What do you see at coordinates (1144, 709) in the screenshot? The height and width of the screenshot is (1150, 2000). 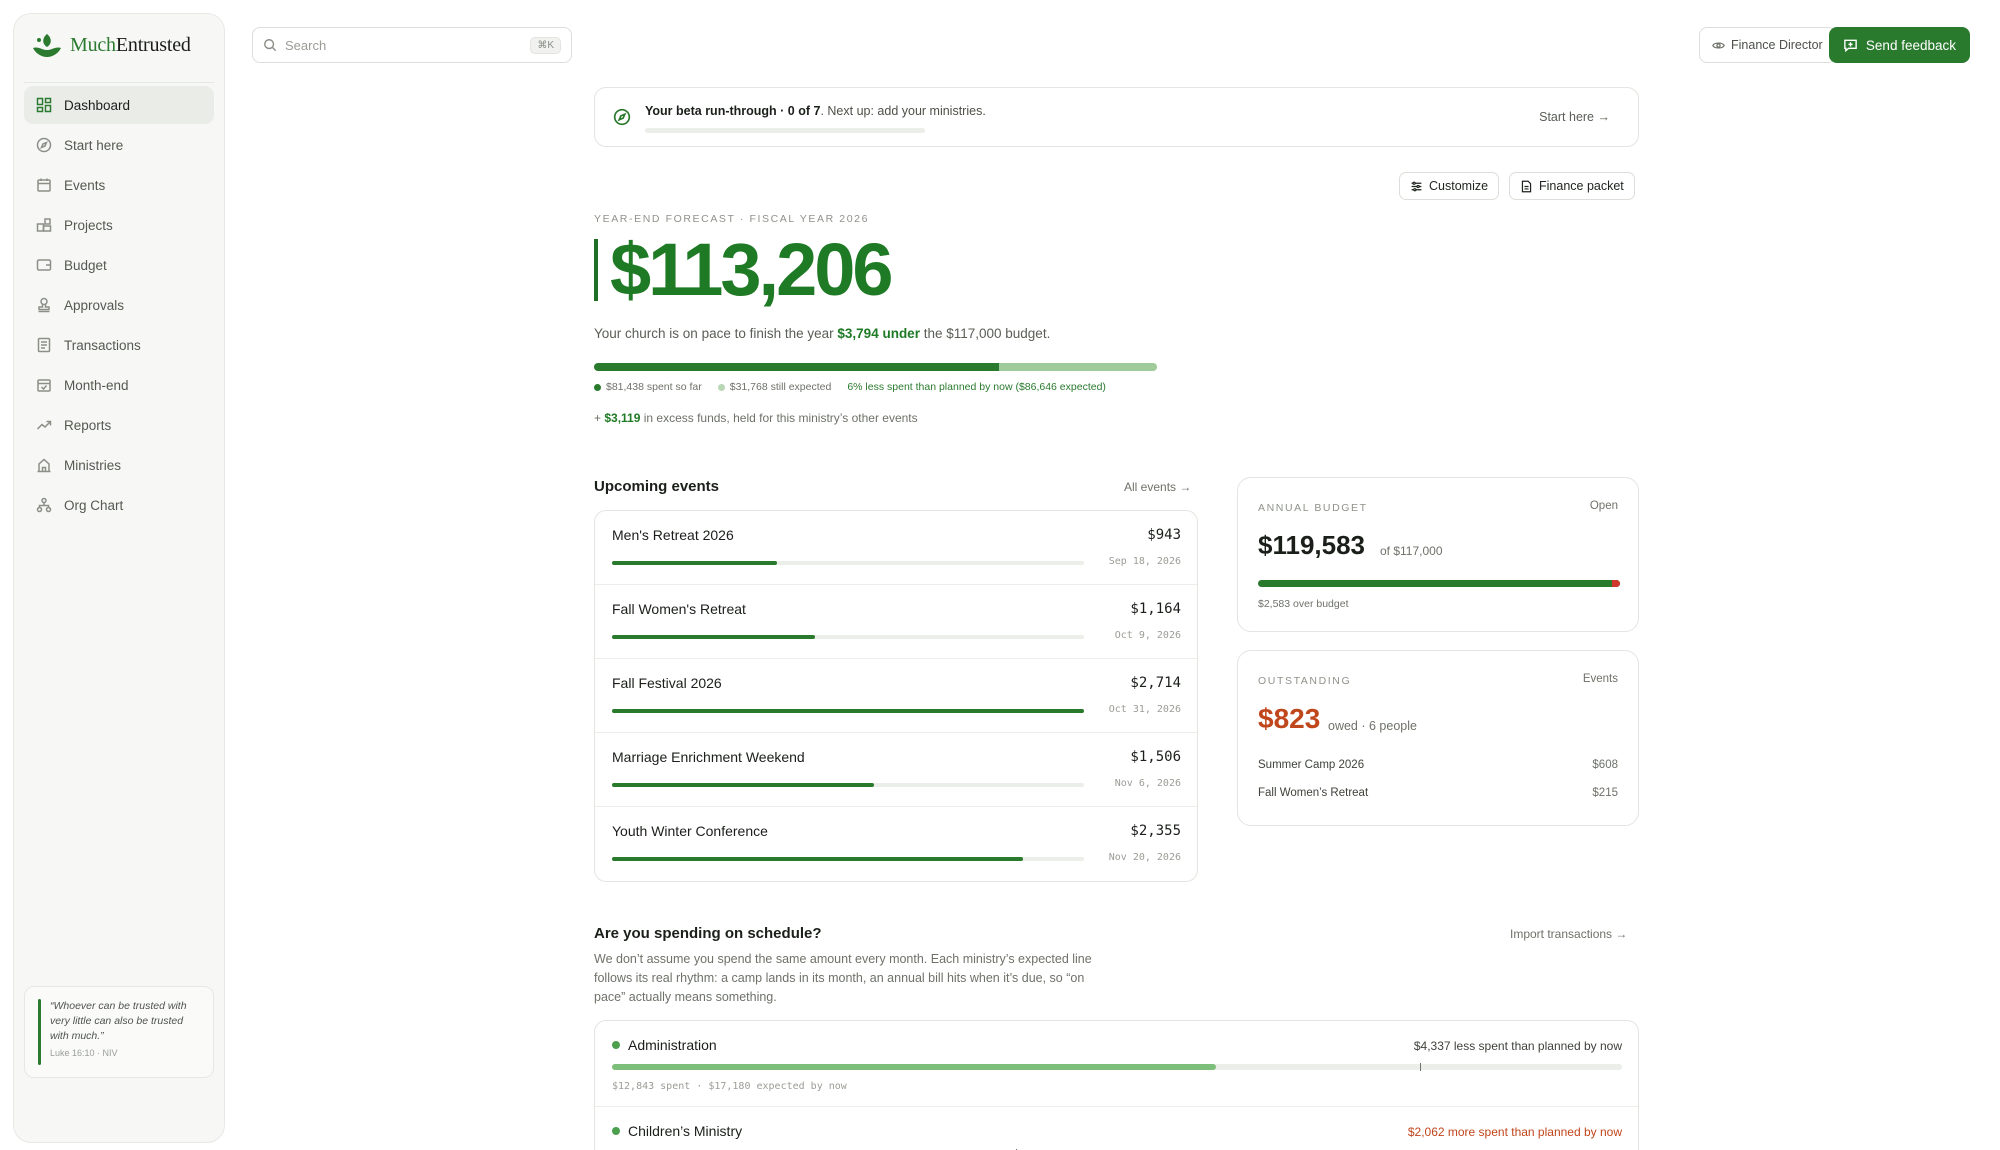 I see `event-date: Oct 31, 2026` at bounding box center [1144, 709].